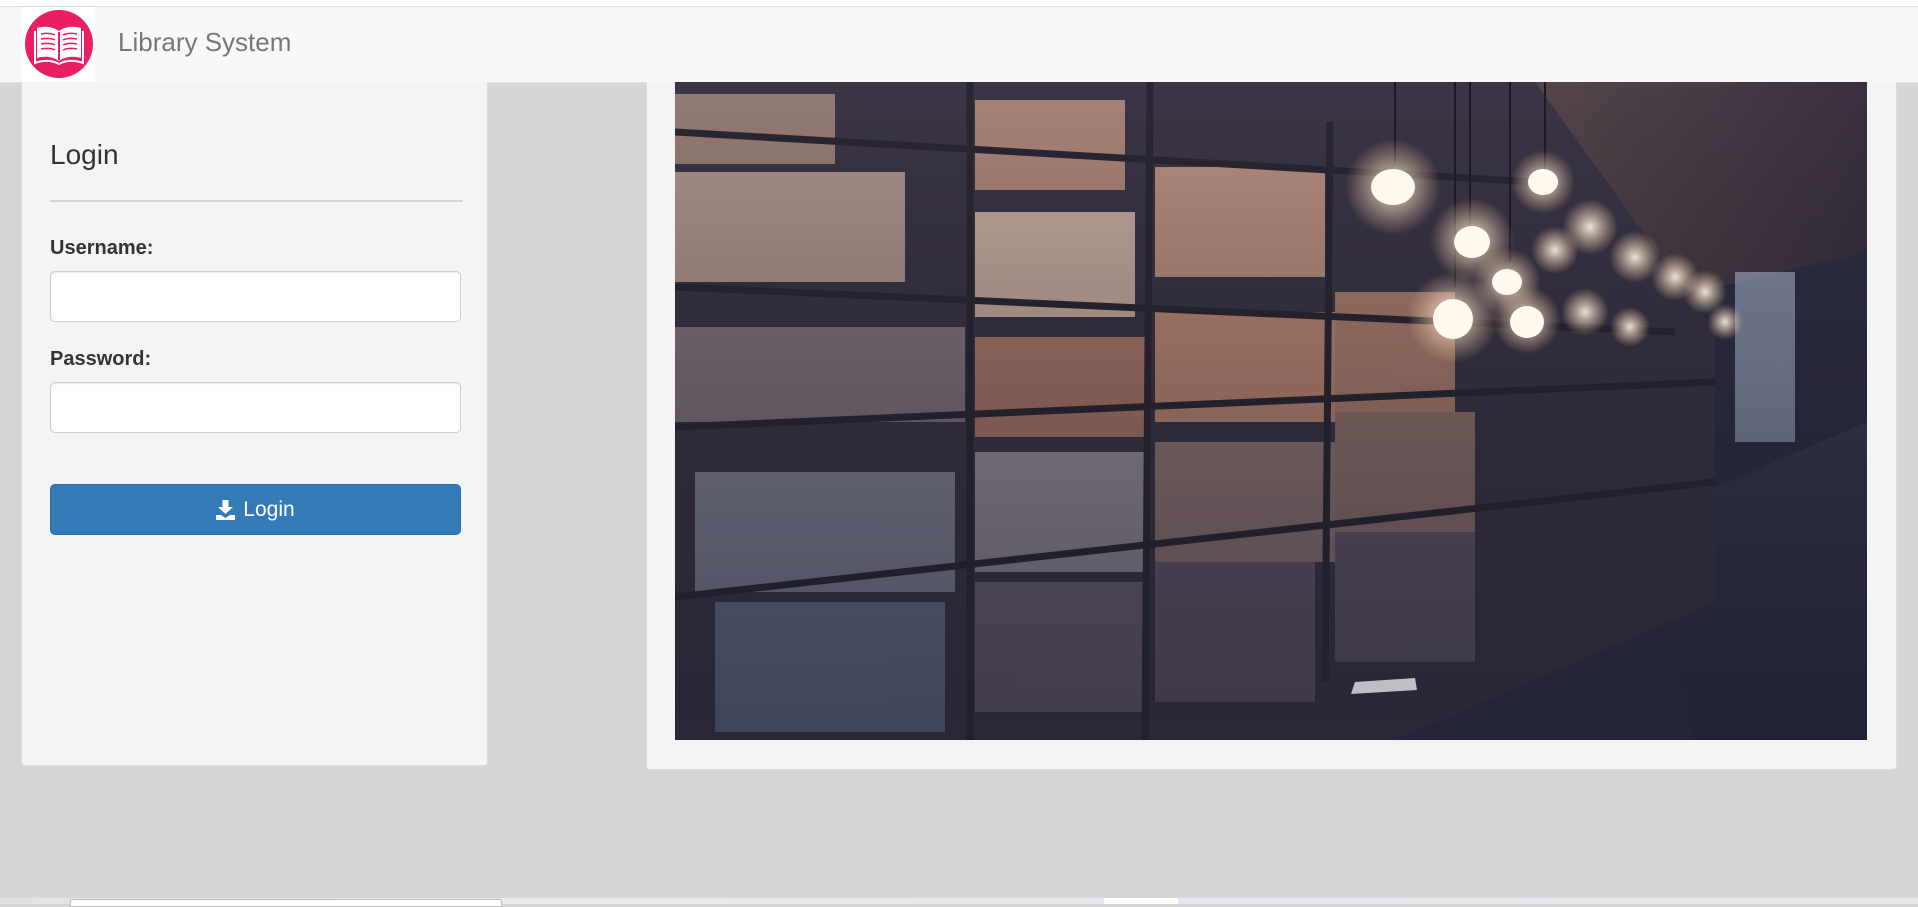 The image size is (1918, 907). I want to click on password-input, so click(255, 407).